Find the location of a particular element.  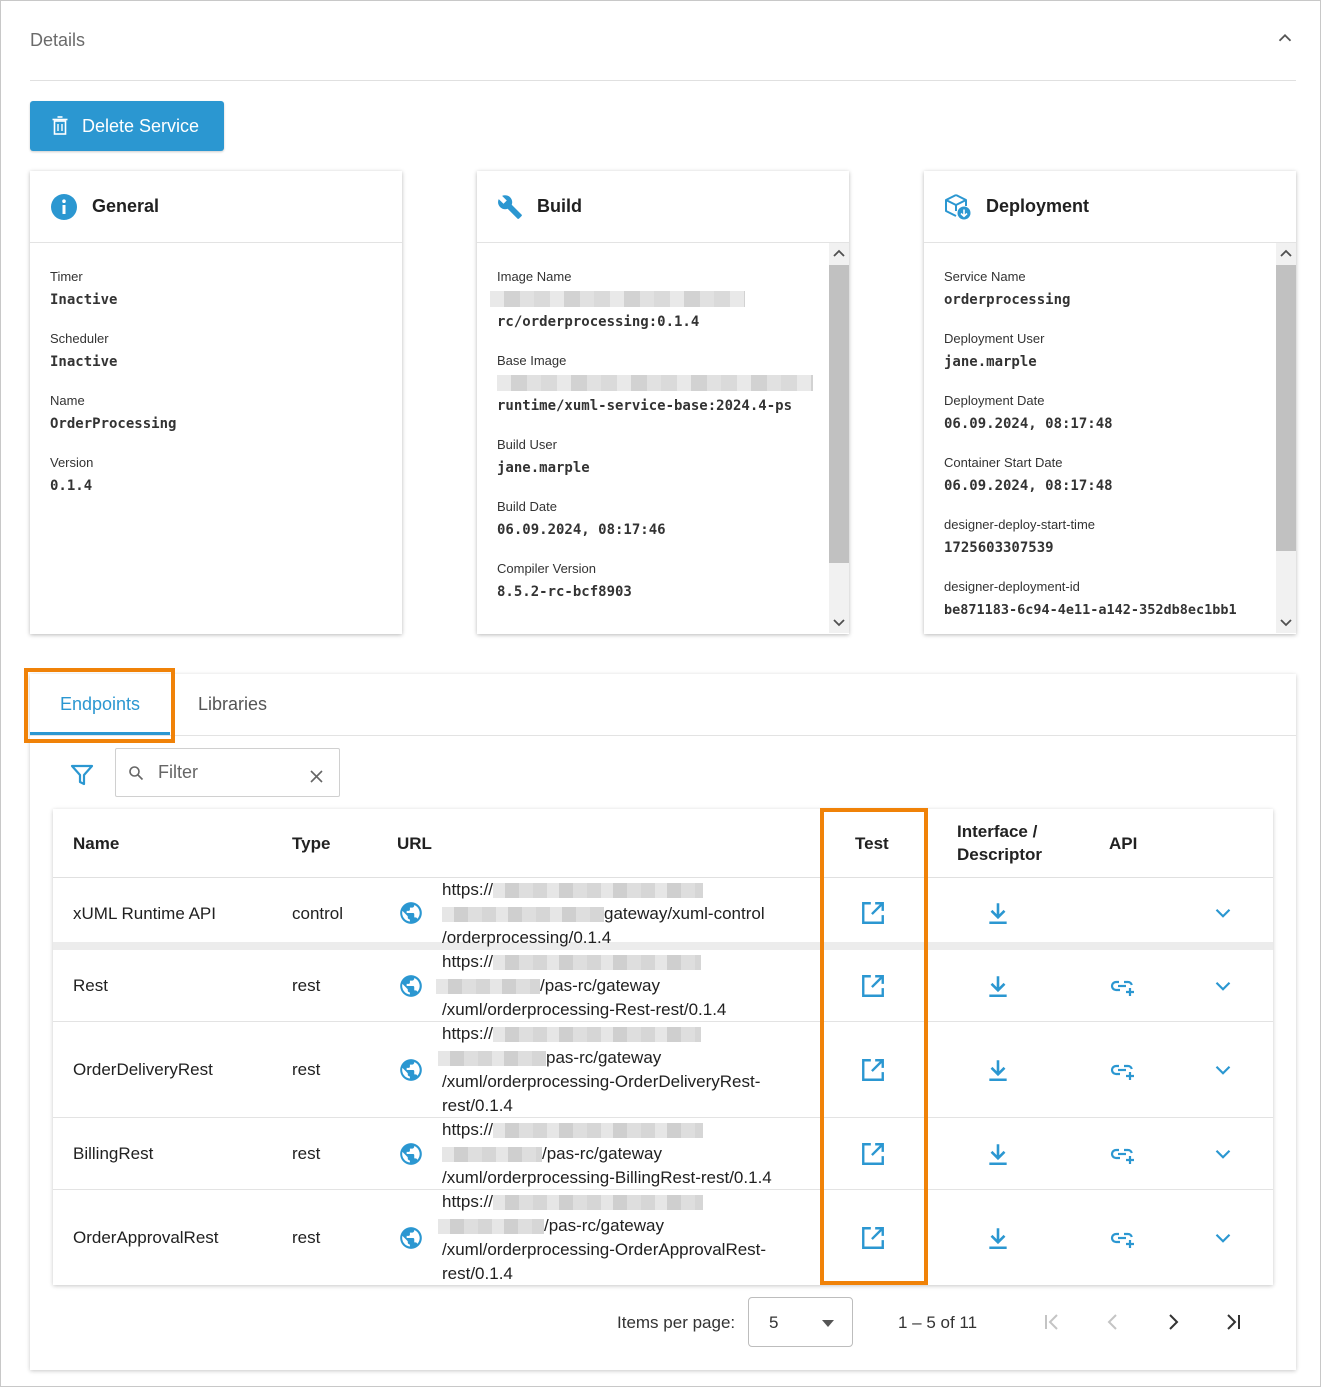

build-field-build-date: Build Date 06.09.2024, 08:17:46 is located at coordinates (663, 519).